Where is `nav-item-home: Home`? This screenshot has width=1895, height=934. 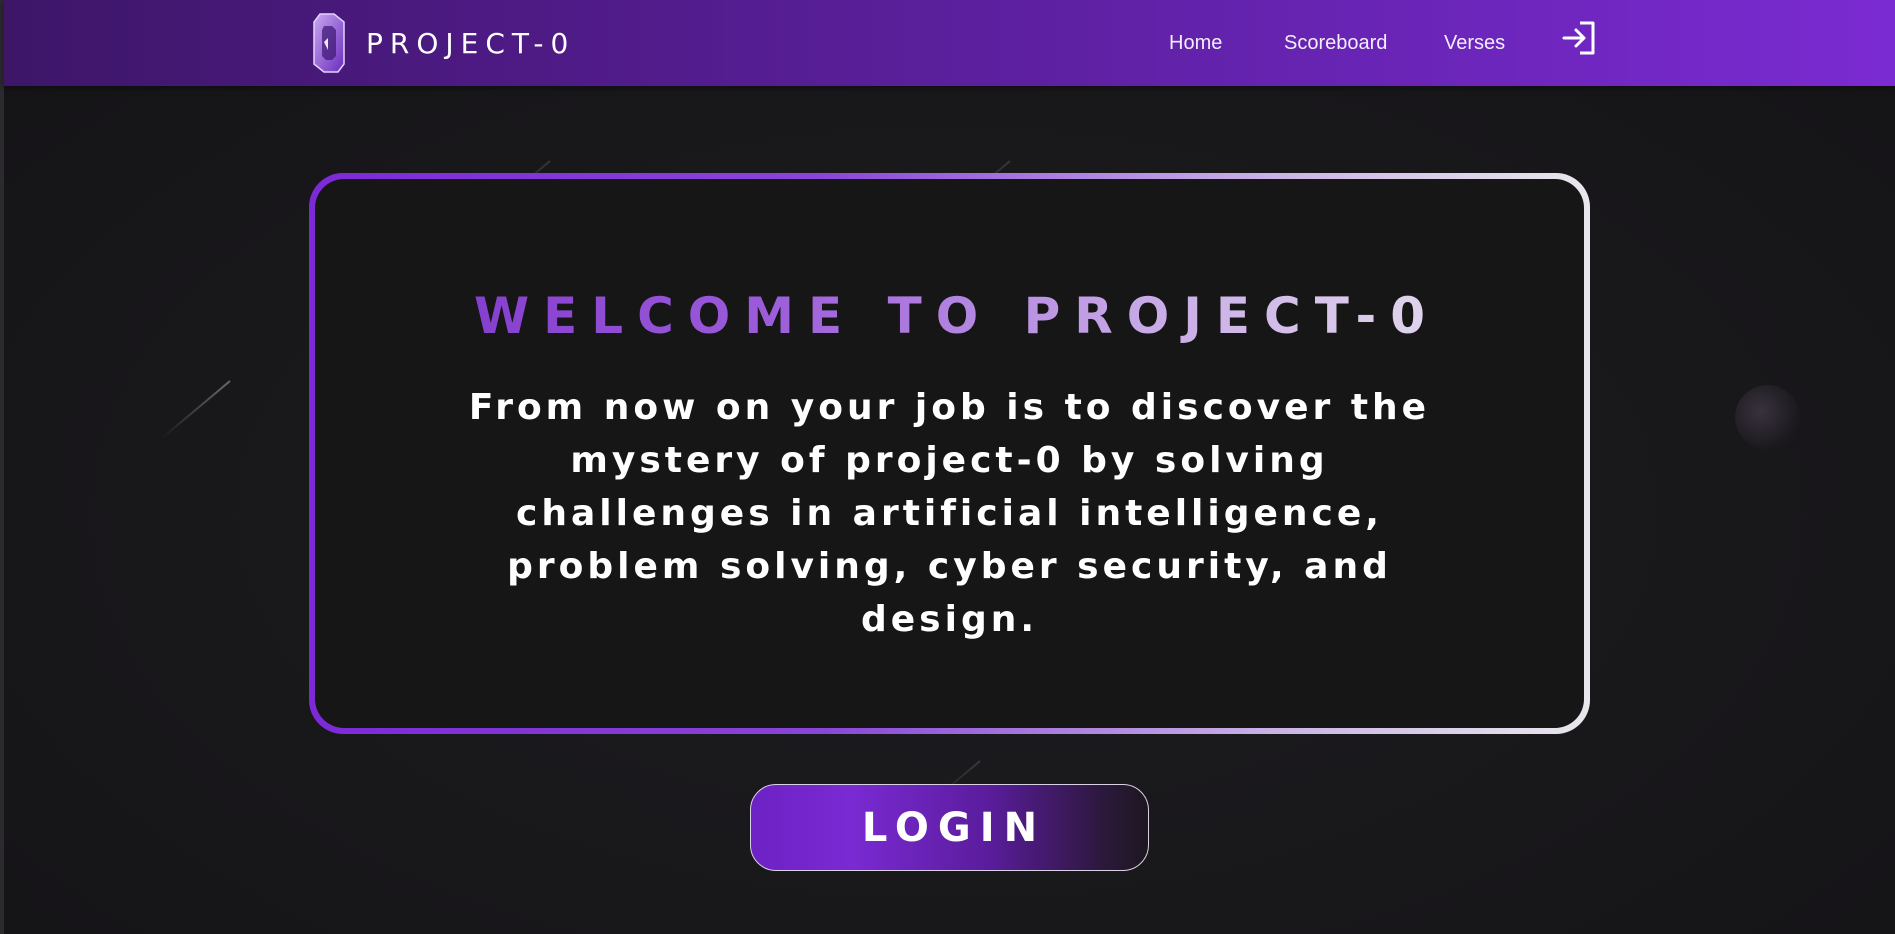
nav-item-home: Home is located at coordinates (1195, 43).